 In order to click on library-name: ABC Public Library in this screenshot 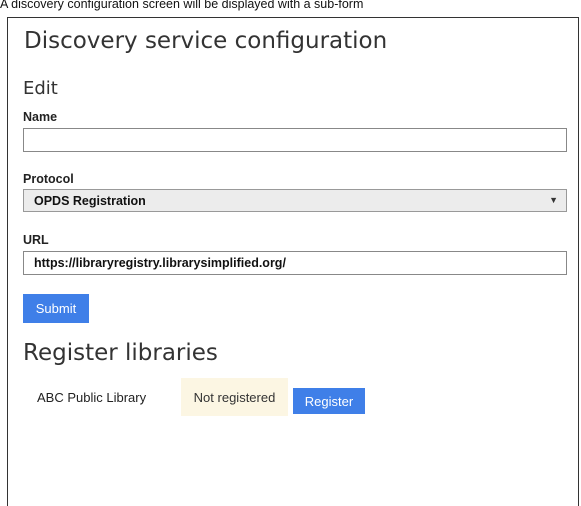, I will do `click(92, 397)`.